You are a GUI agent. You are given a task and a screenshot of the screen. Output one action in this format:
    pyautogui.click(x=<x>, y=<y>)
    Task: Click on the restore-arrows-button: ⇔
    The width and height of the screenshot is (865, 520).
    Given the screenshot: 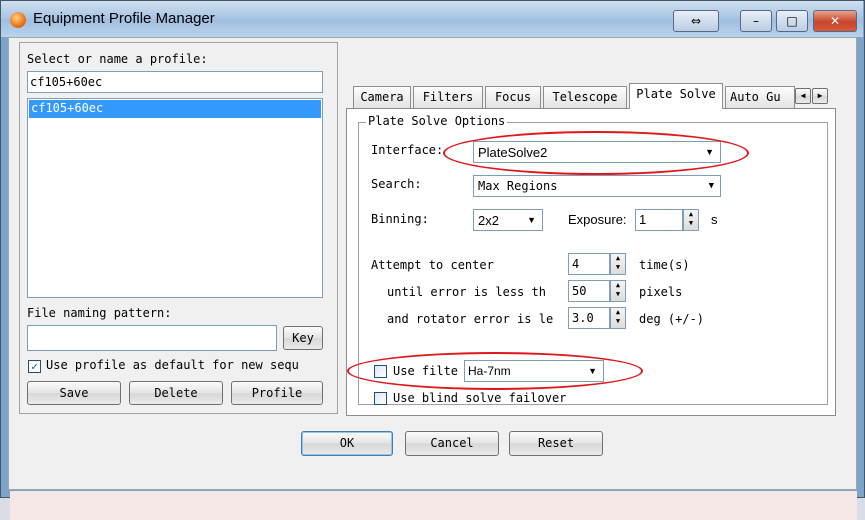 What is the action you would take?
    pyautogui.click(x=696, y=21)
    